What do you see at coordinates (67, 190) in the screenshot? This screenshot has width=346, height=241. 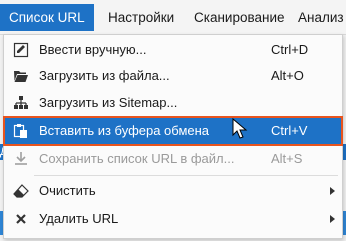 I see `menu-item-label: Очистить` at bounding box center [67, 190].